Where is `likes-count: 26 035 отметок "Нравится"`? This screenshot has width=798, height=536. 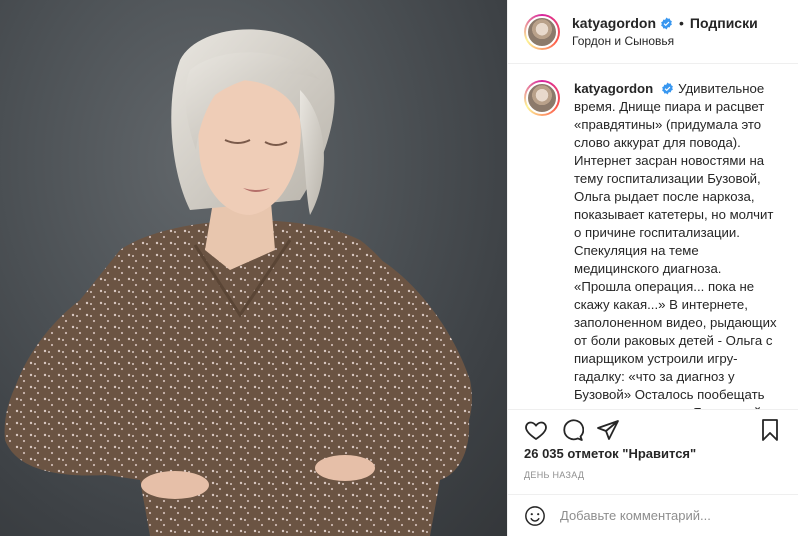
likes-count: 26 035 отметок "Нравится" is located at coordinates (610, 453).